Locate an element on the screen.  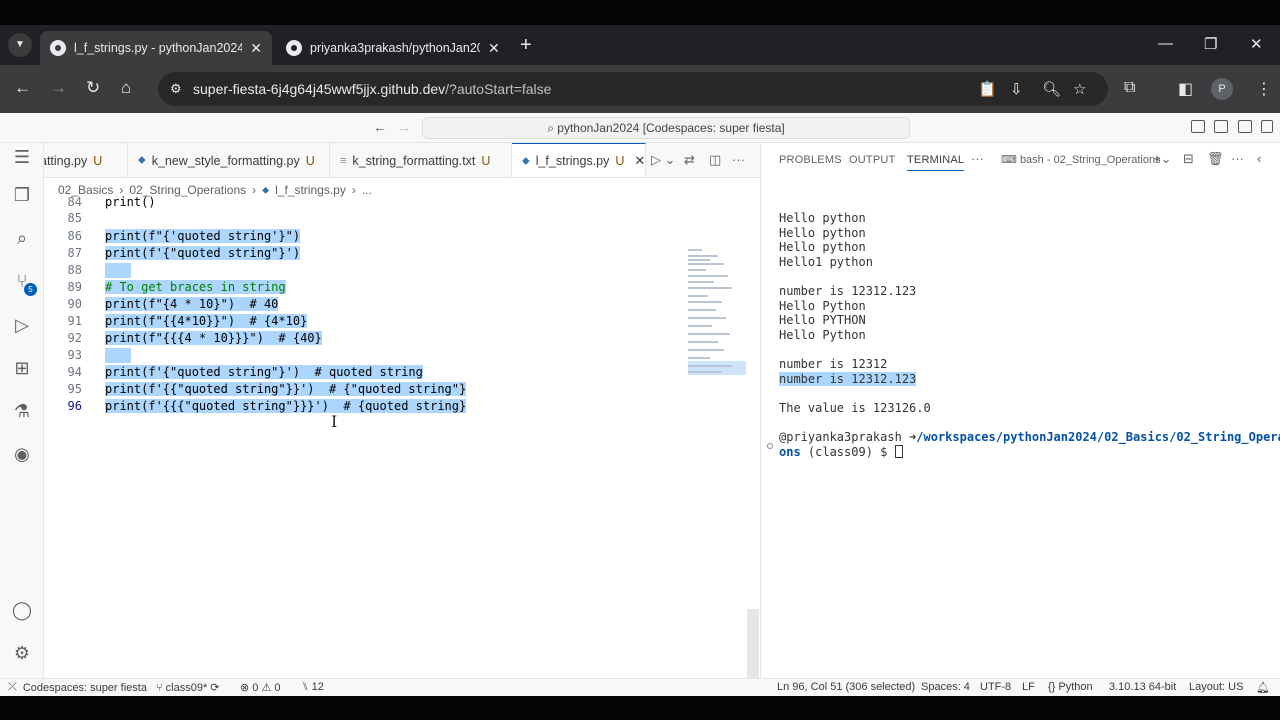
more-views-icon: ··· is located at coordinates (977, 158).